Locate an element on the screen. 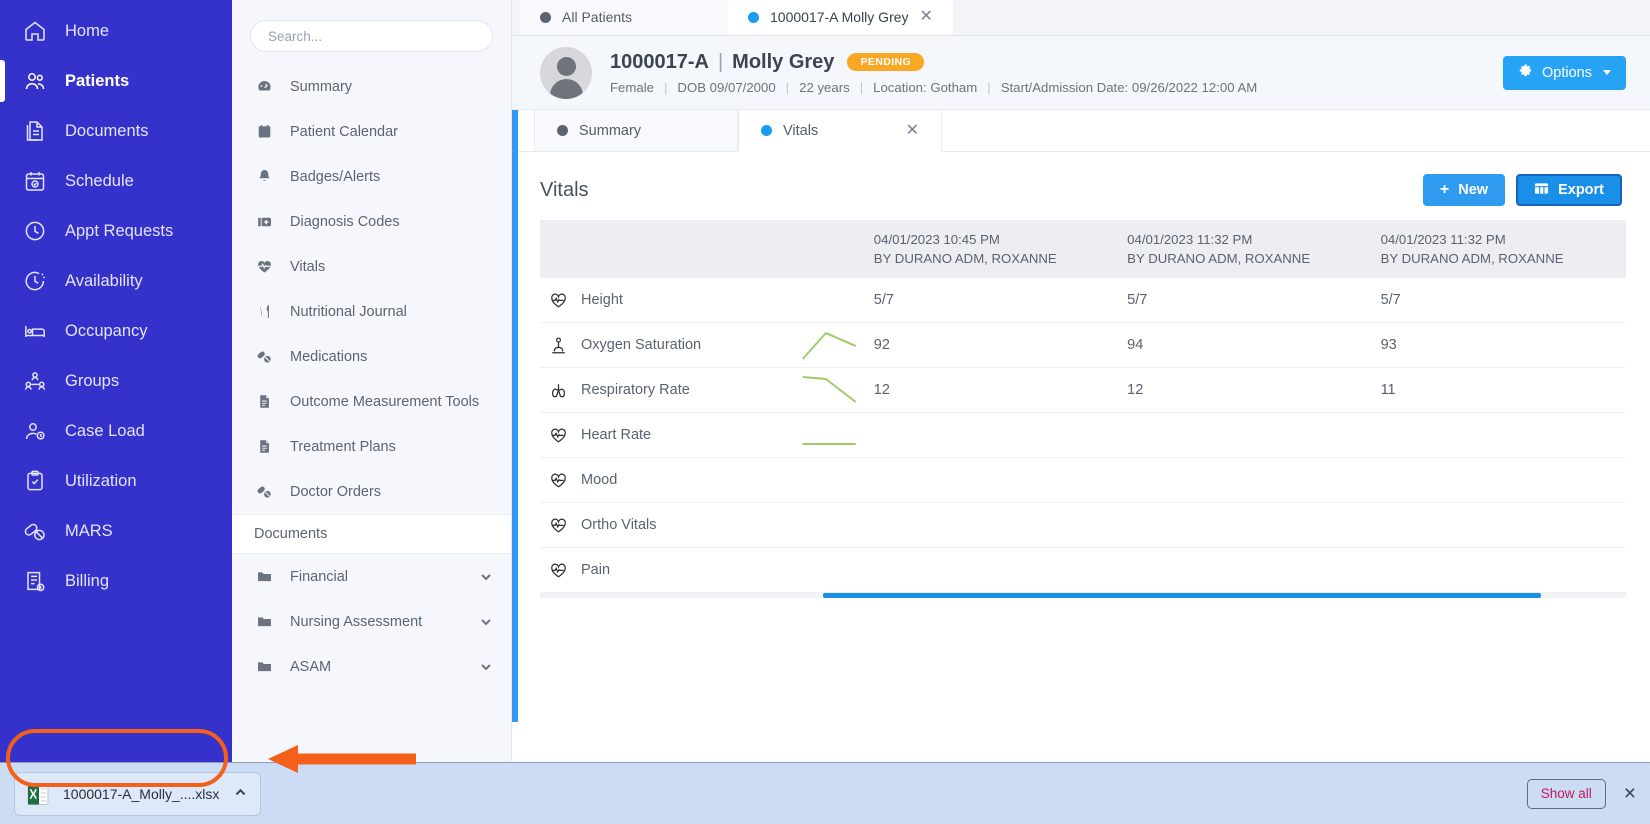  chevron-up-icon is located at coordinates (240, 794).